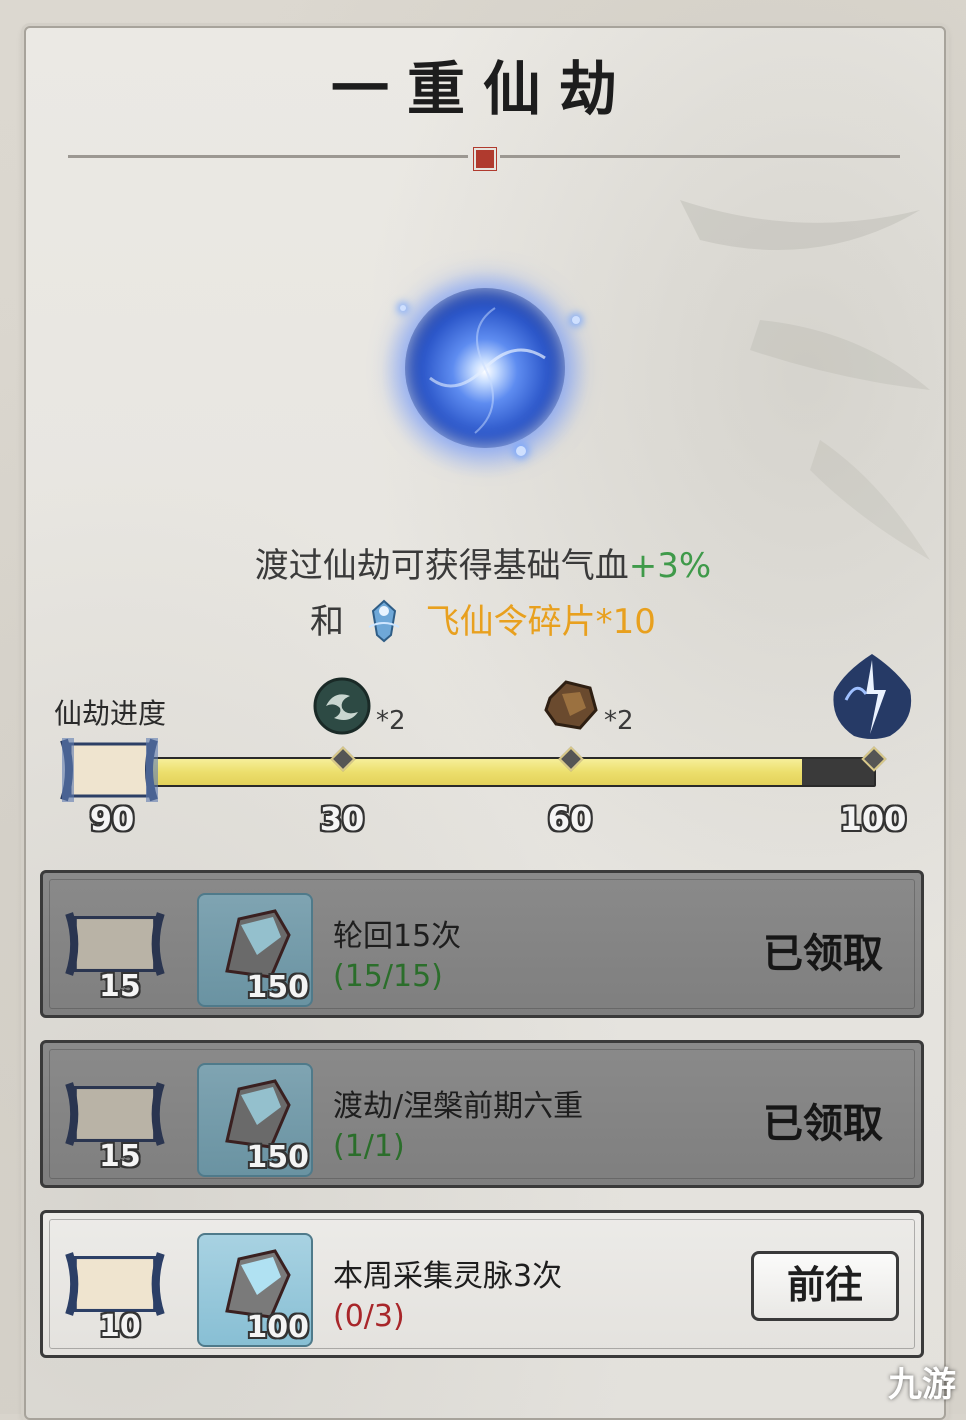 The image size is (966, 1420). What do you see at coordinates (109, 770) in the screenshot?
I see `scroll-icon` at bounding box center [109, 770].